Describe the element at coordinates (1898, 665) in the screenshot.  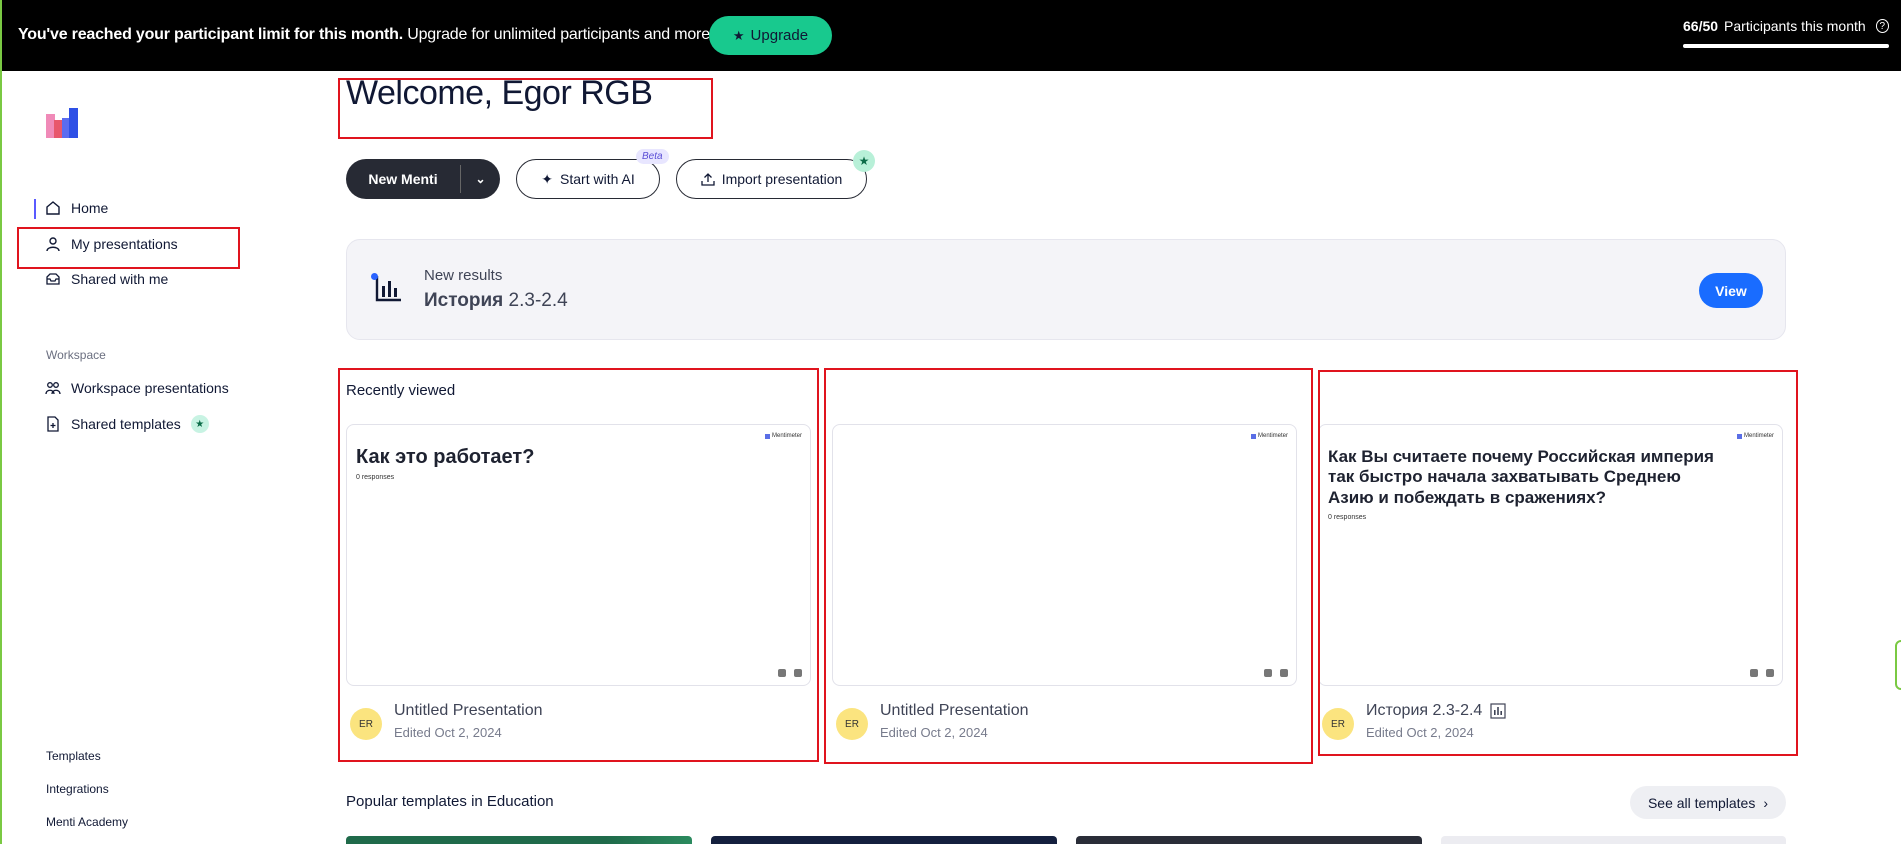
I see `feedback-tab` at that location.